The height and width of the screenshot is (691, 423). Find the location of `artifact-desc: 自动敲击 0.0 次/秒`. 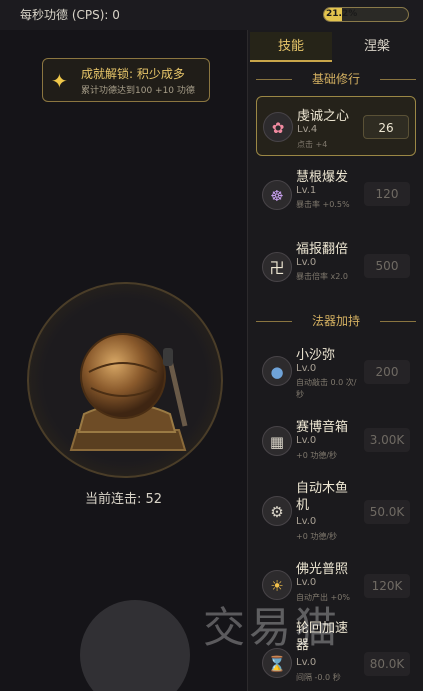

artifact-desc: 自动敲击 0.0 次/秒 is located at coordinates (326, 388).